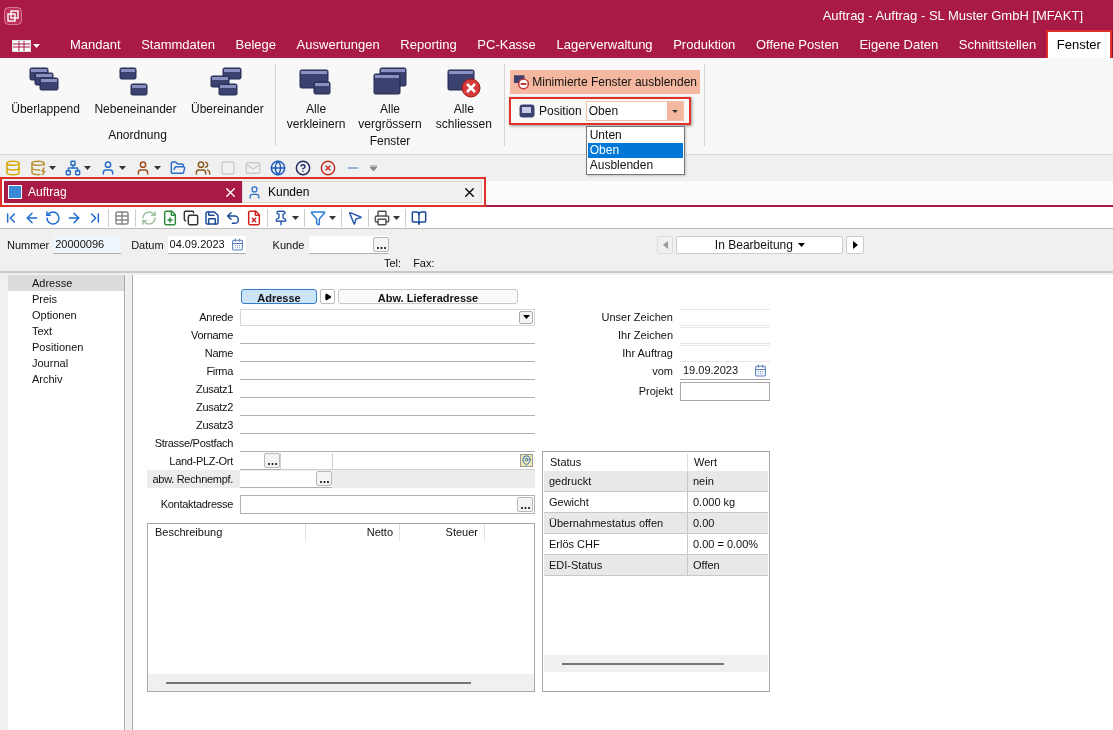 The image size is (1113, 730). I want to click on new-document-icon, so click(170, 217).